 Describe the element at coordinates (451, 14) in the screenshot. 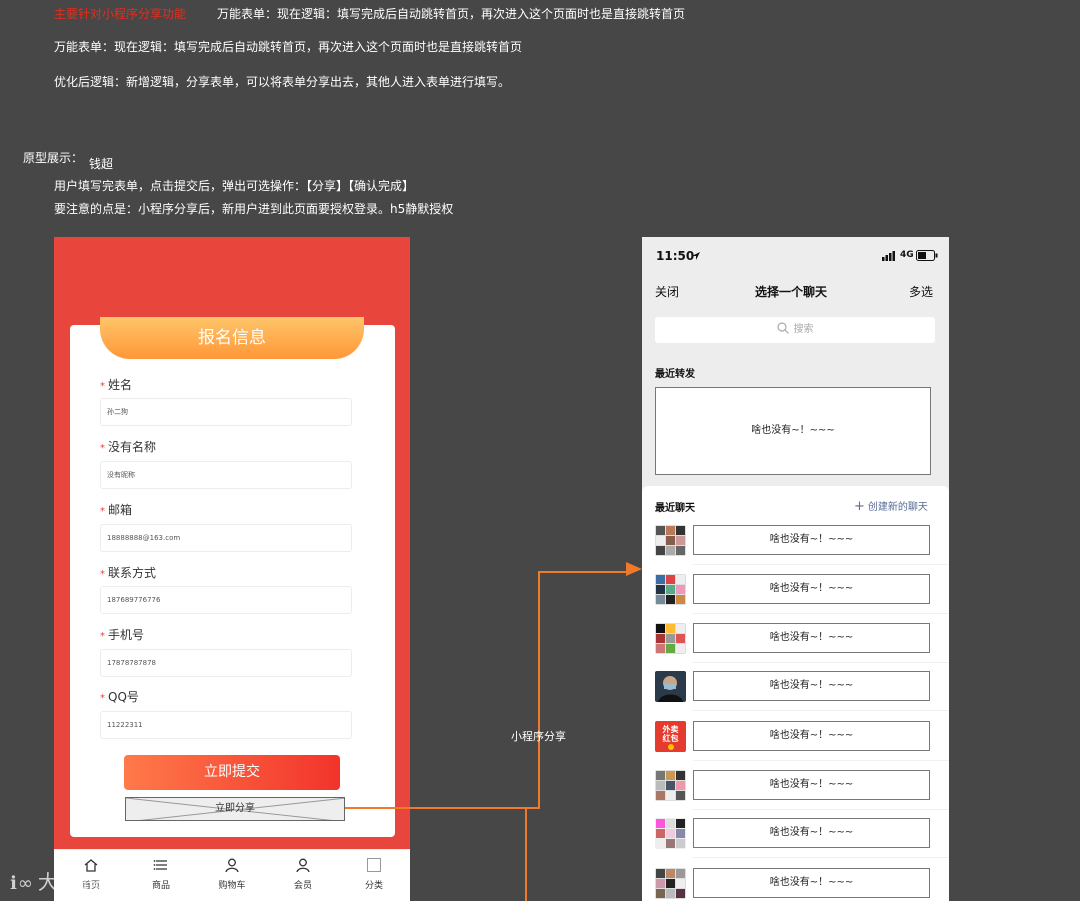

I see `note-line-1: 万能表单：现在逻辑：填写完成后自动跳转首页，再次进入这个页面时也是直接跳转首页` at that location.